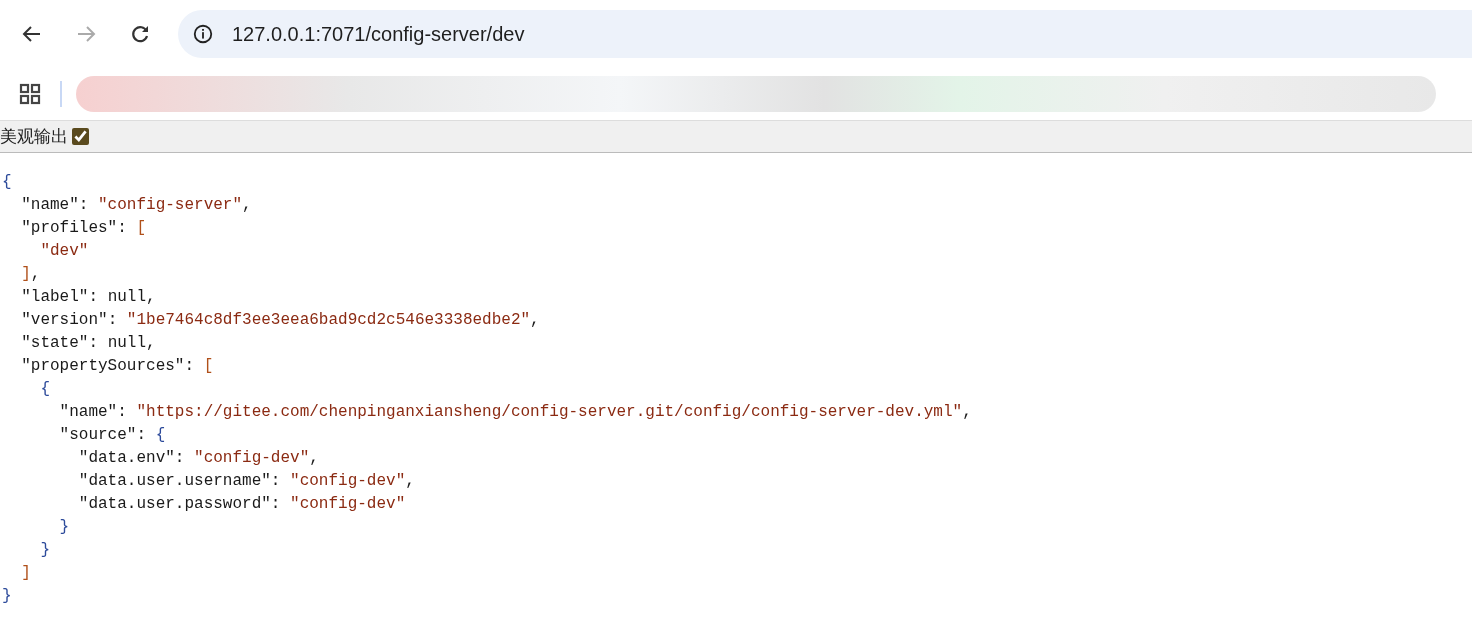  What do you see at coordinates (64, 251) in the screenshot?
I see `json-line: "dev"` at bounding box center [64, 251].